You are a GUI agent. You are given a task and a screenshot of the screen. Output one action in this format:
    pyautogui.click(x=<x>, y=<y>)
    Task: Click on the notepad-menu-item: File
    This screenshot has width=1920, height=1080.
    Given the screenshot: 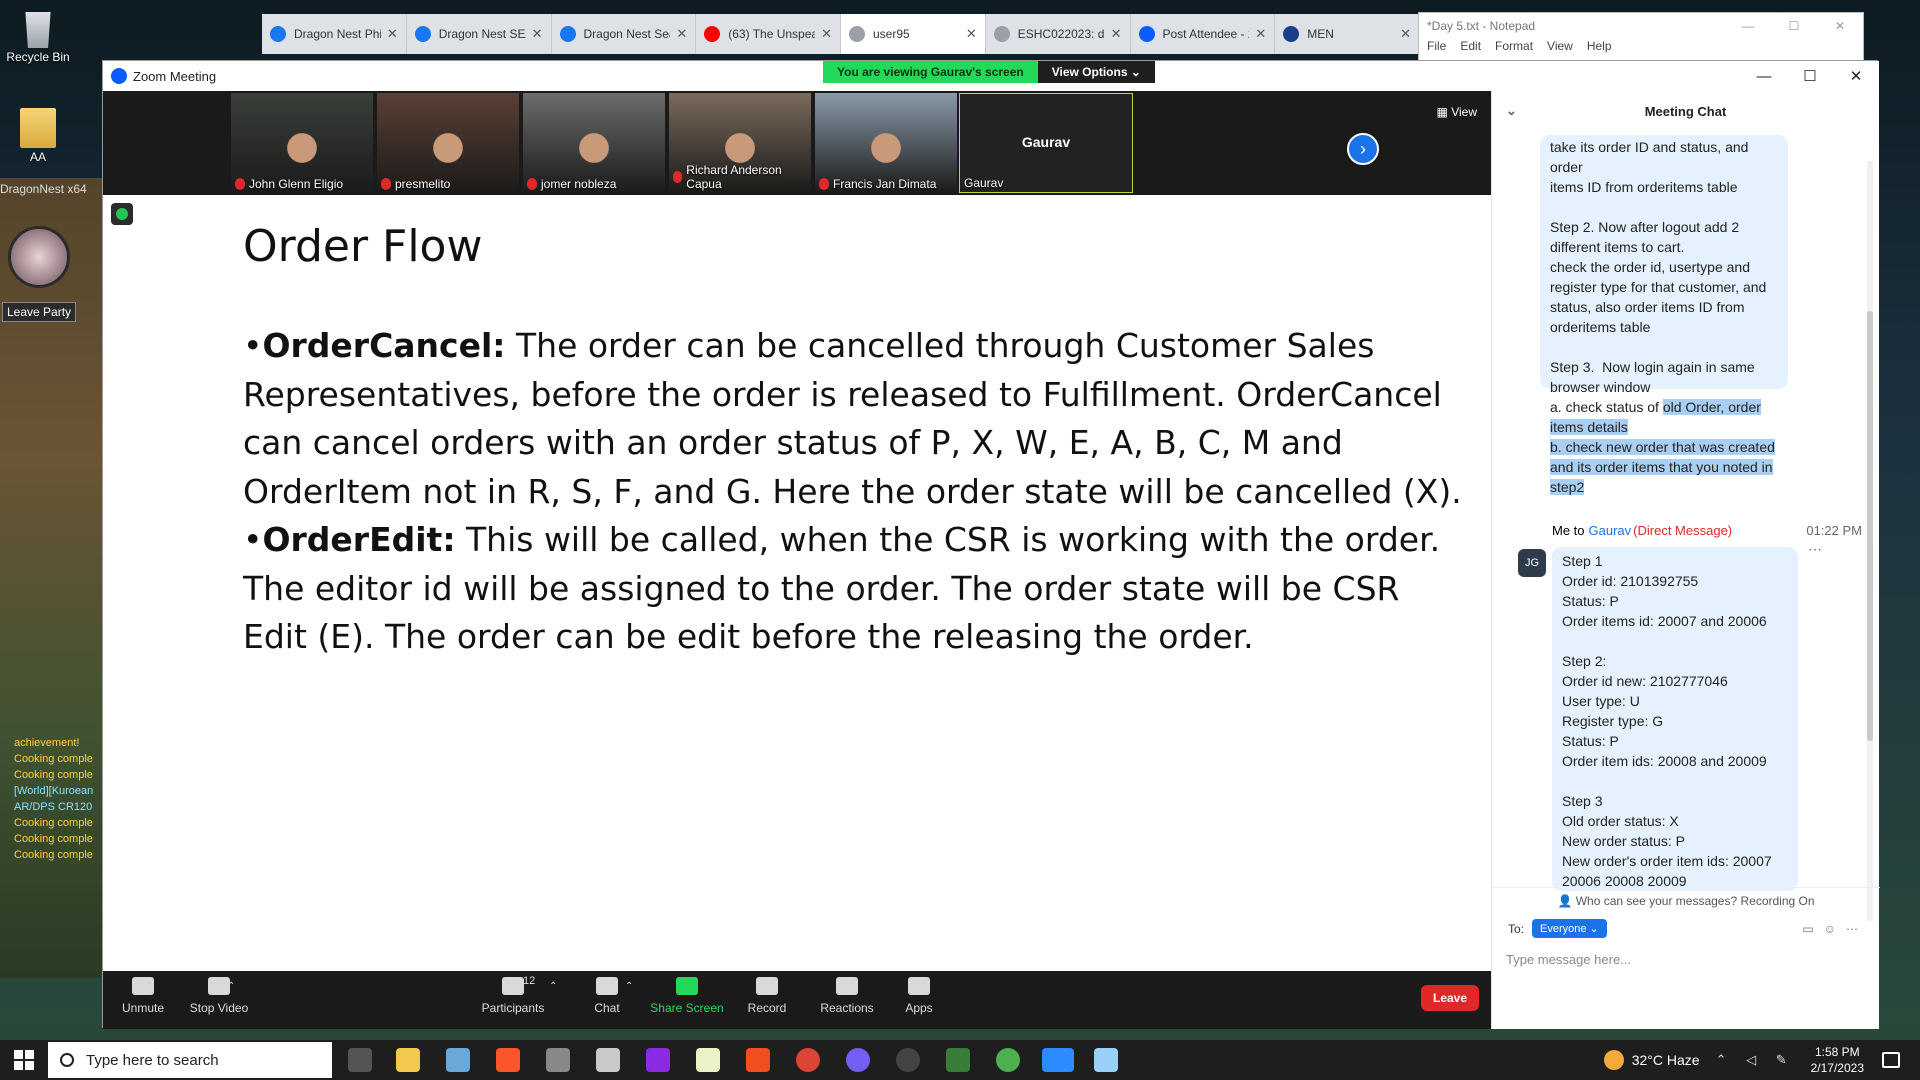 What is the action you would take?
    pyautogui.click(x=1436, y=46)
    